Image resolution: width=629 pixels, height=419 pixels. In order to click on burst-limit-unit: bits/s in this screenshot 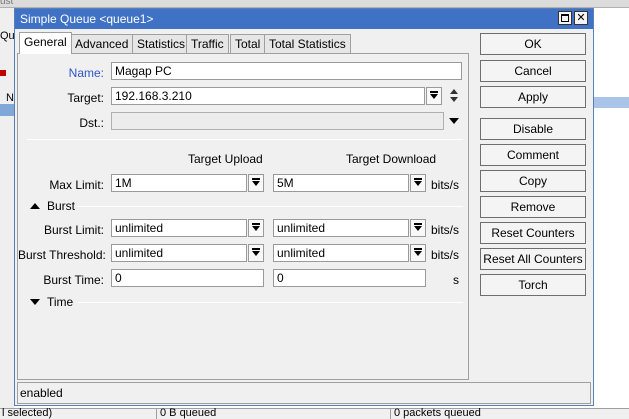, I will do `click(445, 230)`.